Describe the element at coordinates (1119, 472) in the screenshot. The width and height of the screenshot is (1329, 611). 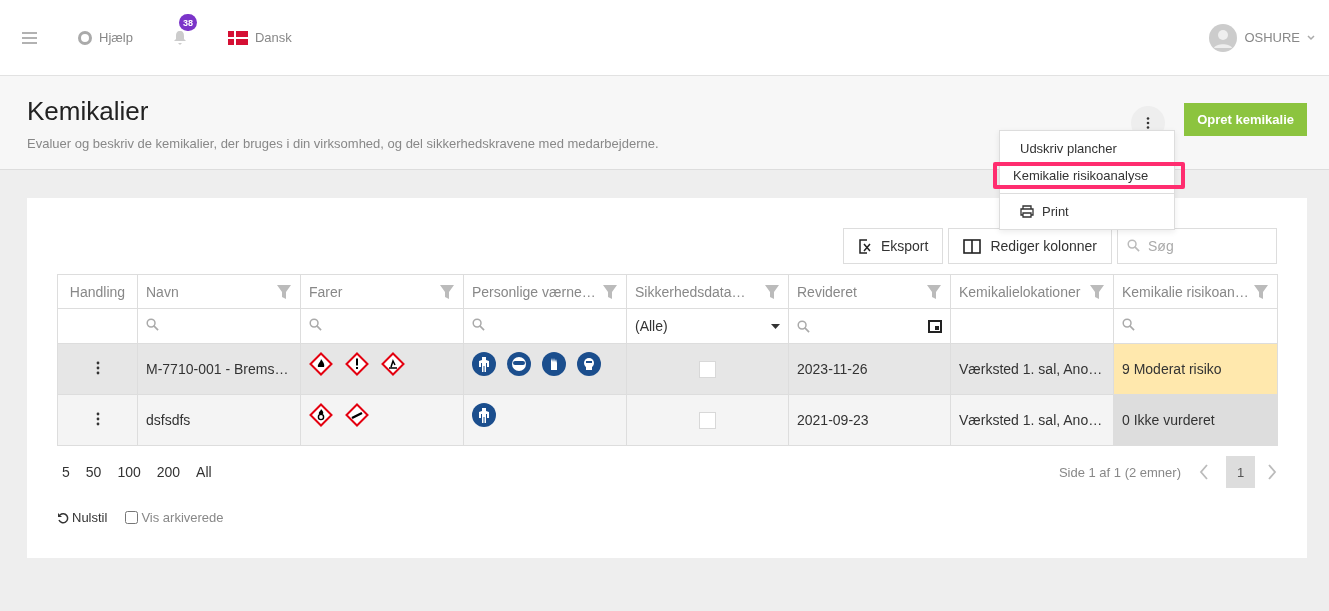
I see `page-info: Side 1 af 1 (2 emner)` at that location.